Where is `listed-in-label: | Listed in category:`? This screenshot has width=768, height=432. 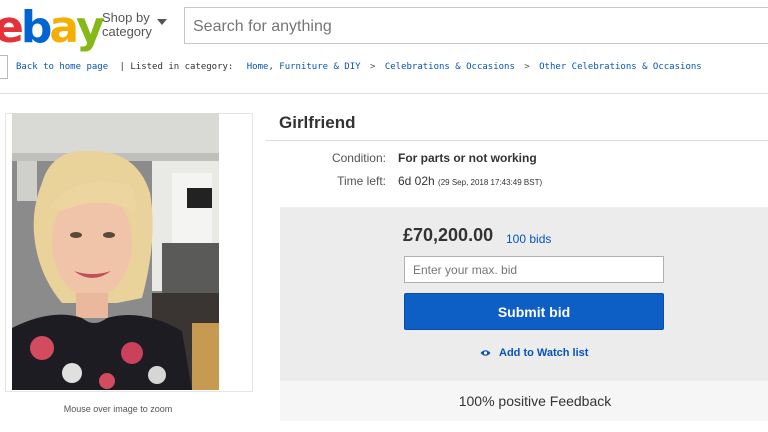
listed-in-label: | Listed in category: is located at coordinates (176, 67).